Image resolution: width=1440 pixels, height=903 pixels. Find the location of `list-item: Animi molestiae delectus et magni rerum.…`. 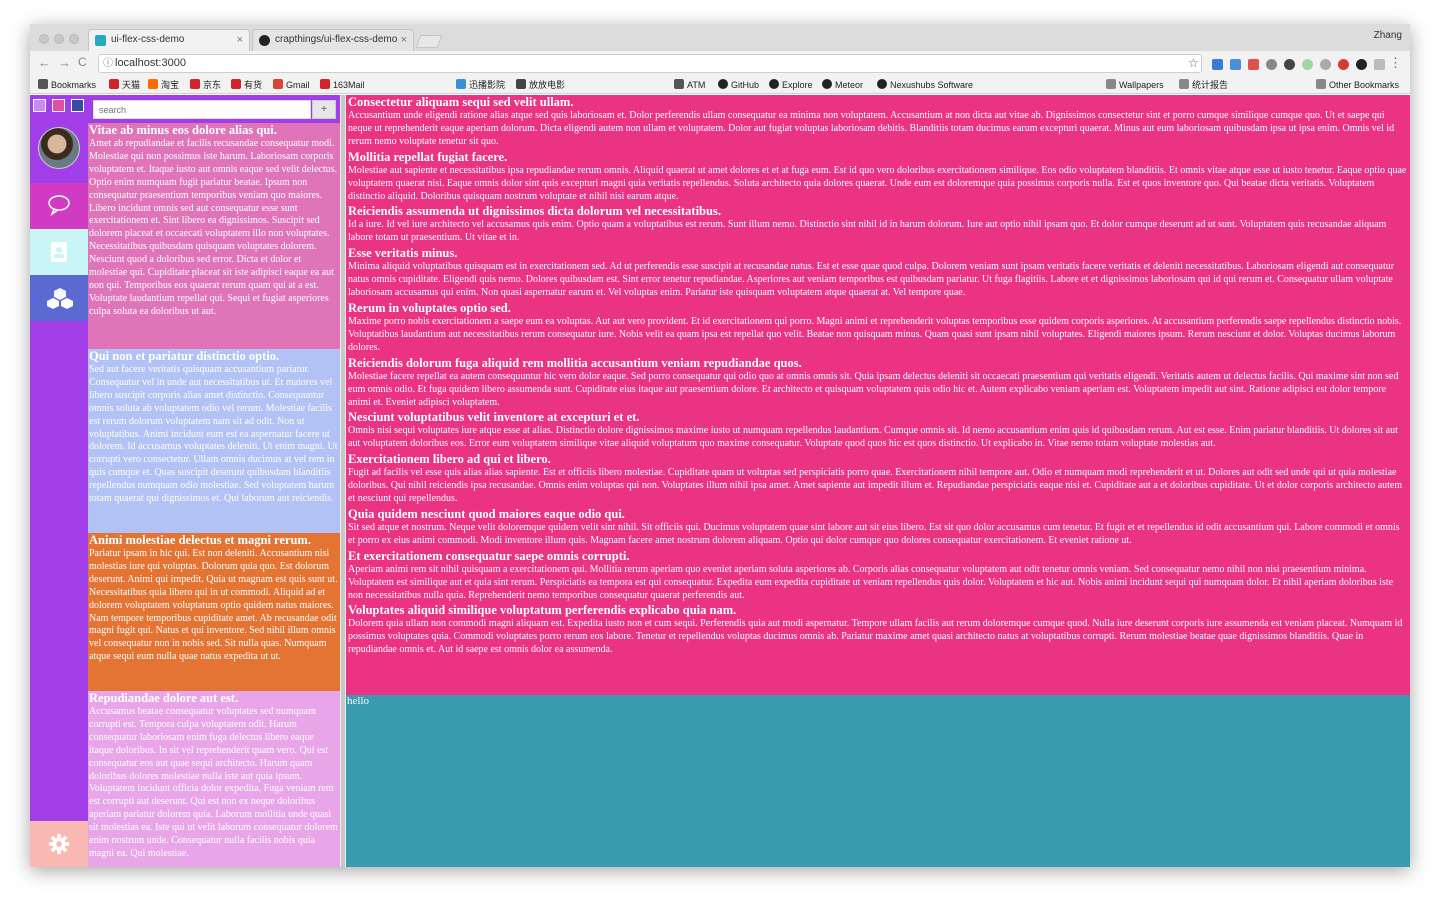

list-item: Animi molestiae delectus et magni rerum.… is located at coordinates (214, 612).